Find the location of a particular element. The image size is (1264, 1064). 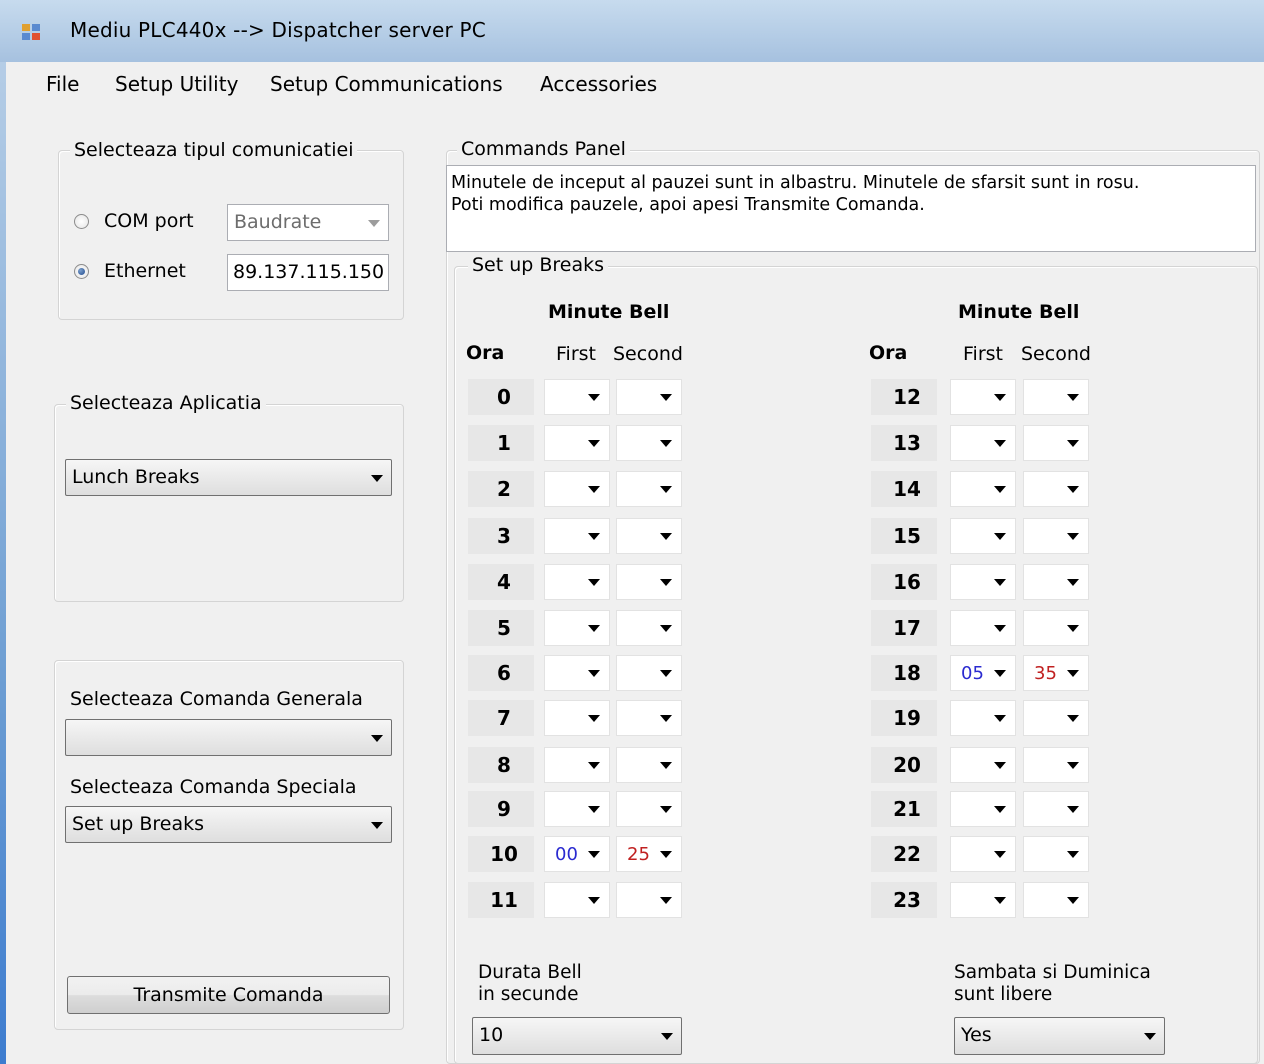

hour-label: 1 is located at coordinates (501, 443).